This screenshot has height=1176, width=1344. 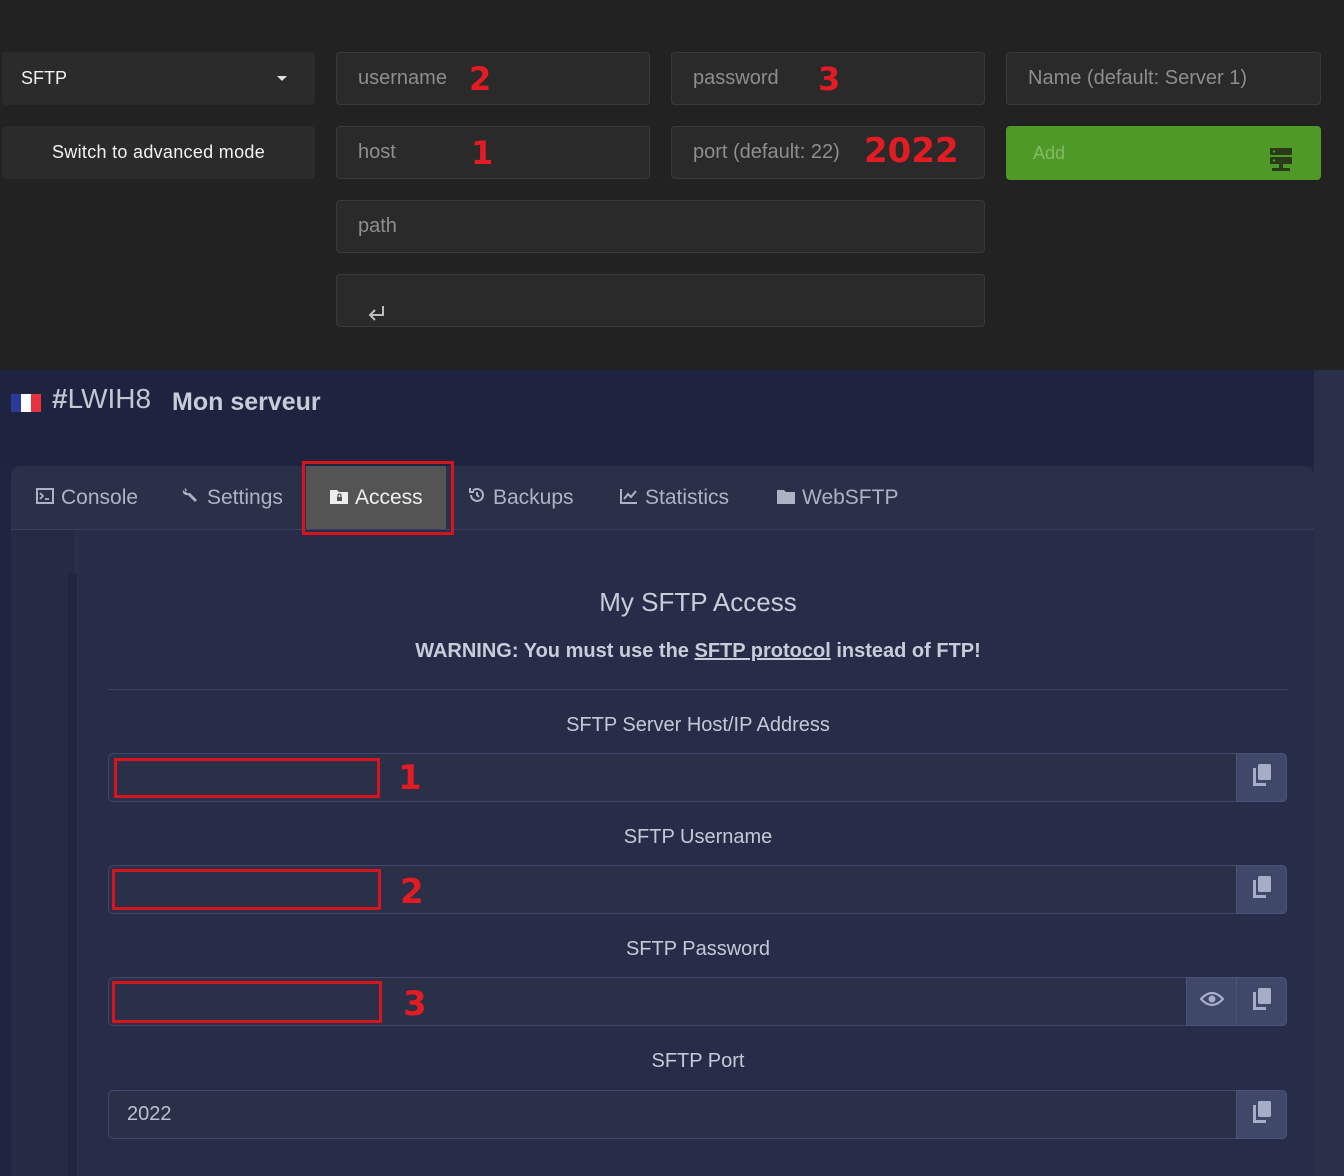 I want to click on port-label: SFTP Port, so click(x=698, y=1061).